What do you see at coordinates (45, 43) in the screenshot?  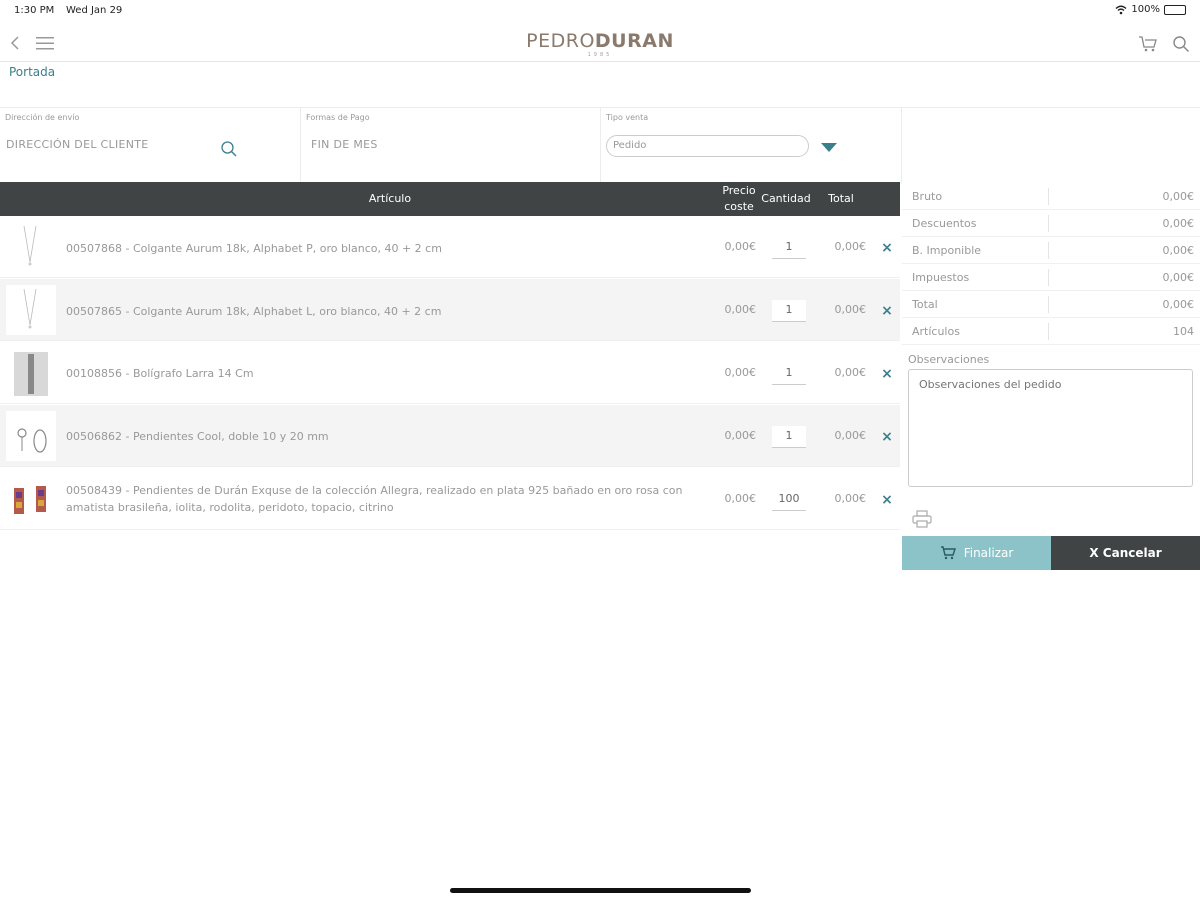 I see `hamburger-menu-icon` at bounding box center [45, 43].